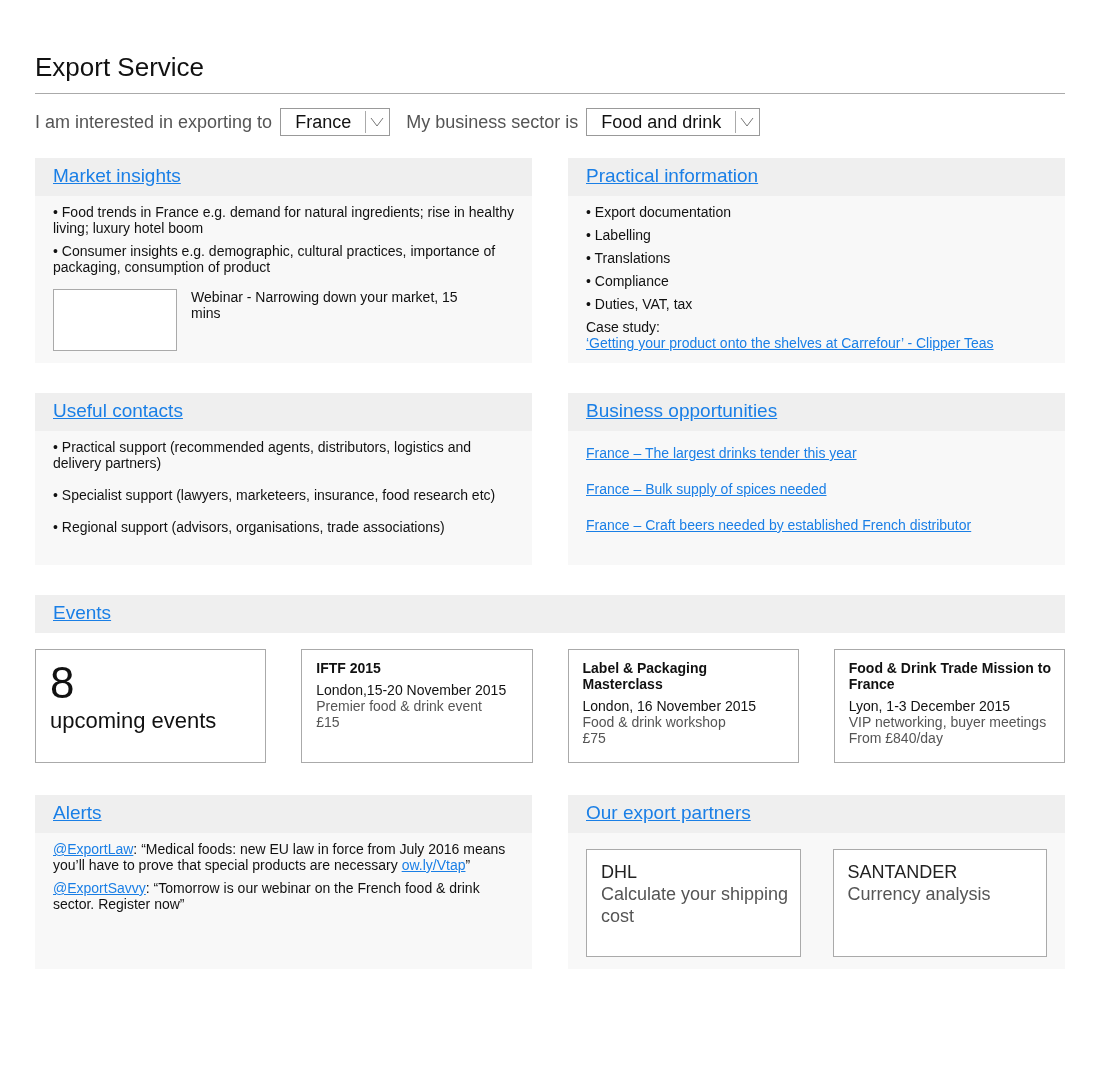  Describe the element at coordinates (950, 676) in the screenshot. I see `event-title: Food & Drink Trade Mission to France` at that location.